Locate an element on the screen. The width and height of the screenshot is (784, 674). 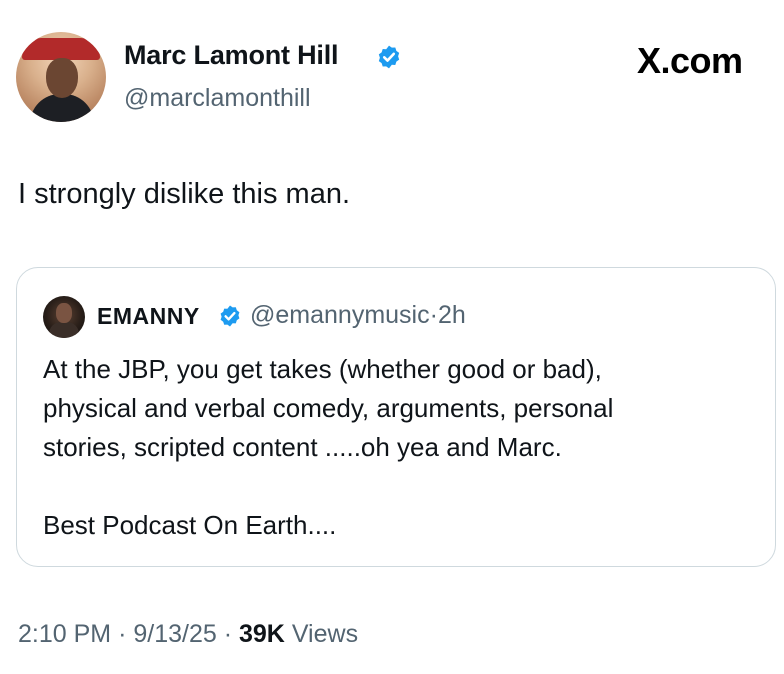
author-name: Marc Lamont Hill is located at coordinates (231, 55).